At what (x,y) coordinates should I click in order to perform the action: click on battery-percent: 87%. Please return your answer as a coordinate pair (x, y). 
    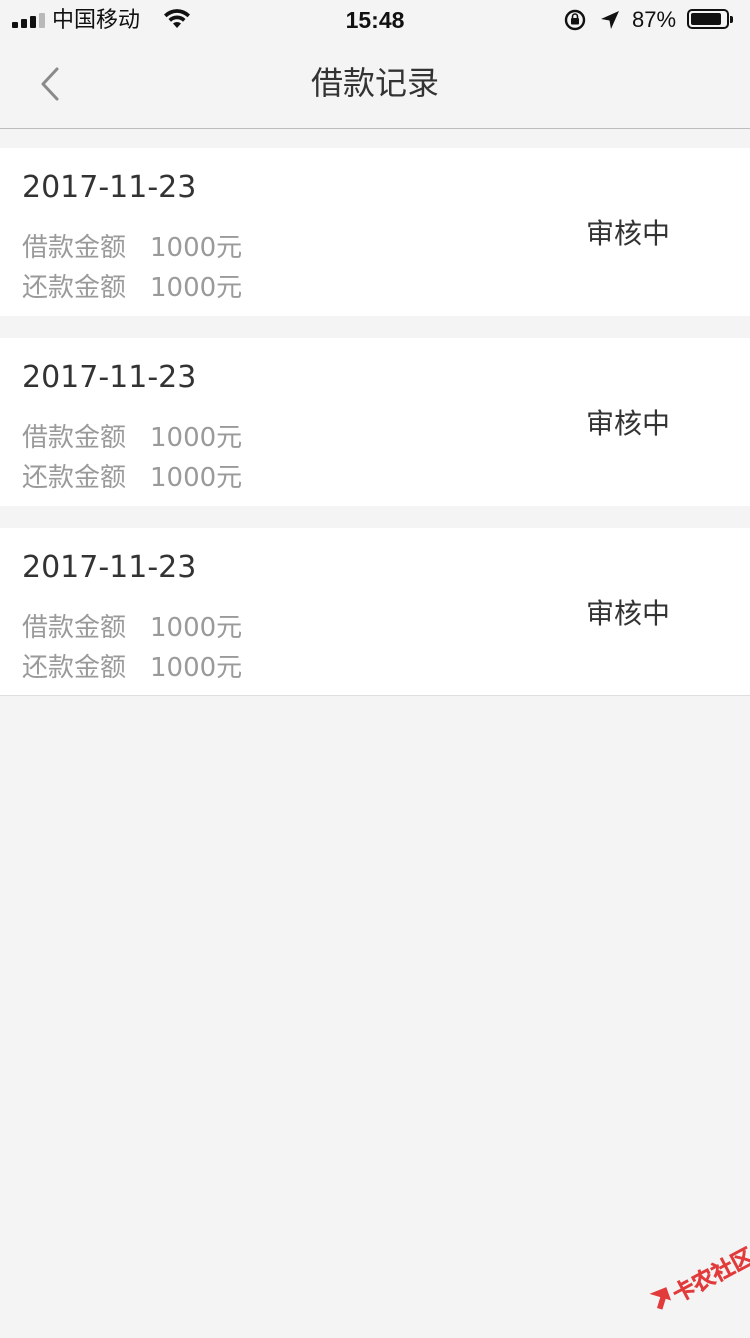
    Looking at the image, I should click on (654, 19).